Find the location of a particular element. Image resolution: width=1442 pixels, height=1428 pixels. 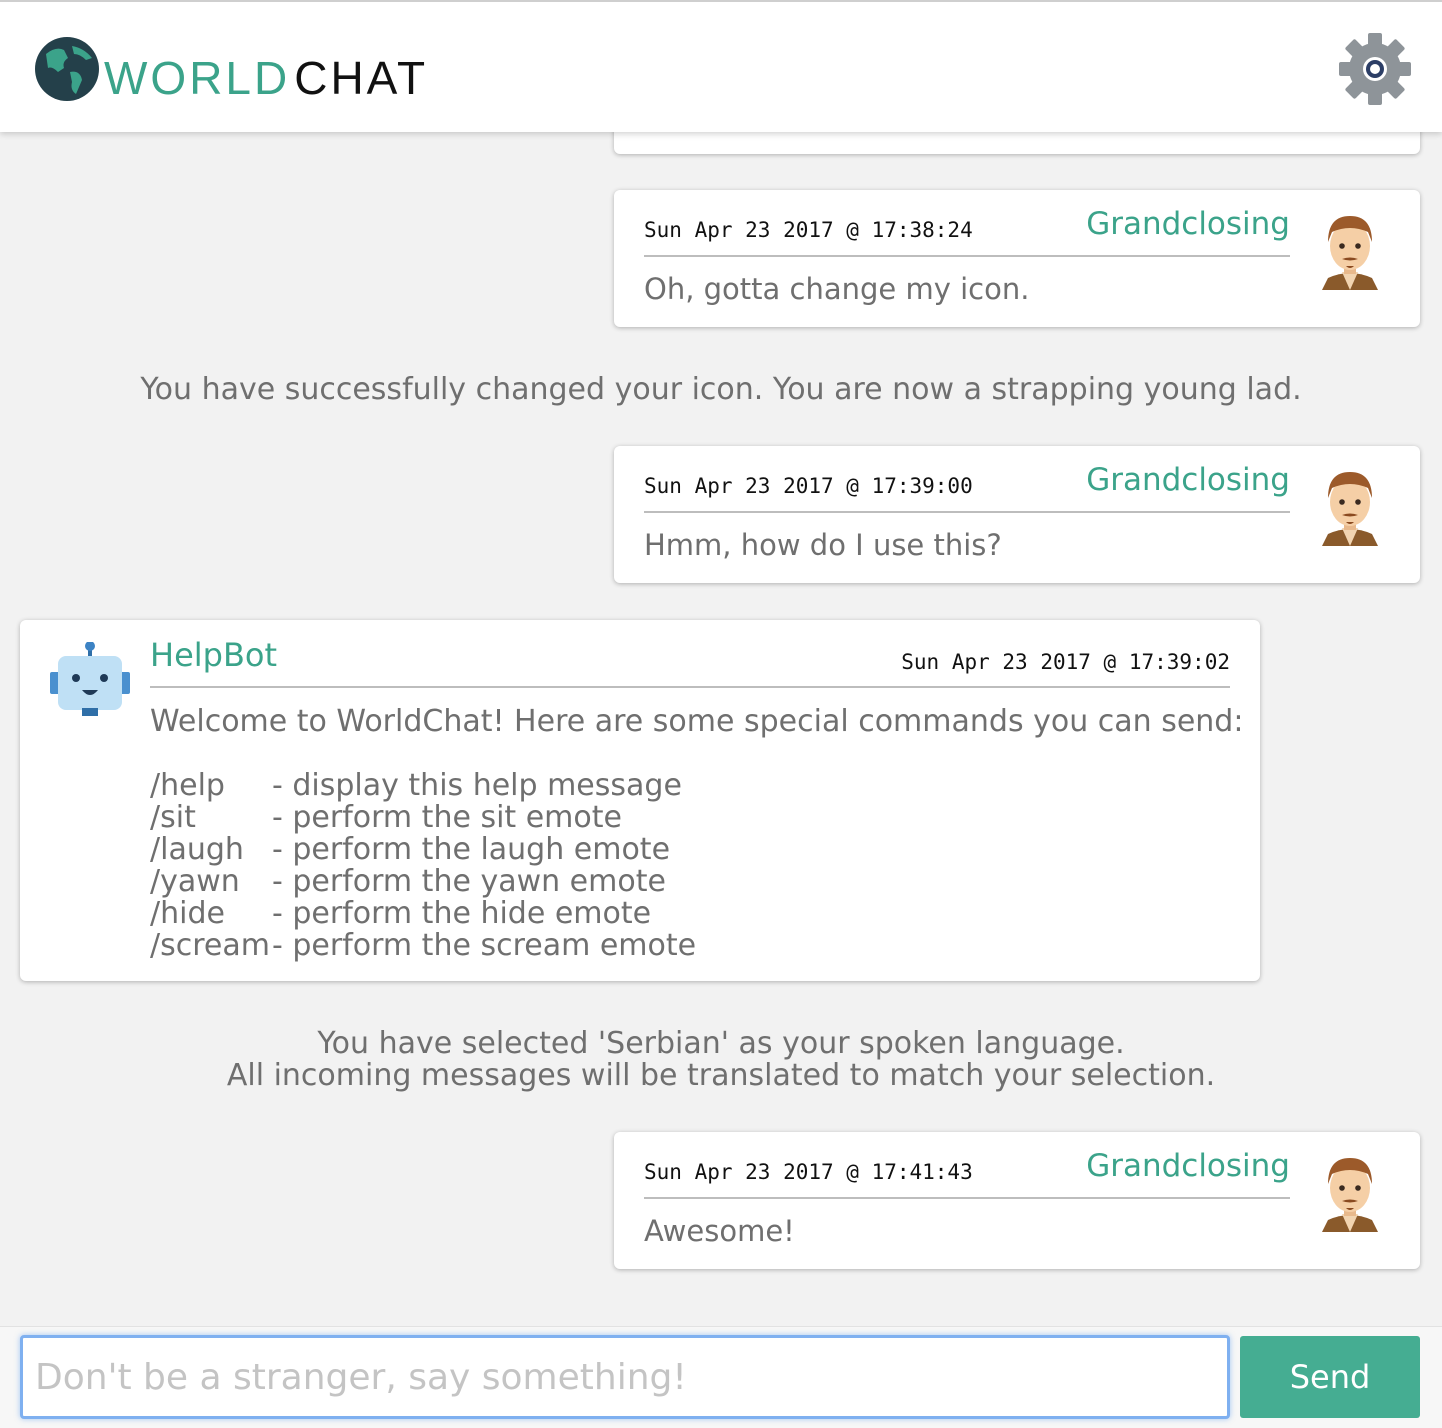

command-row: /hide - perform the hide emote is located at coordinates (423, 914).